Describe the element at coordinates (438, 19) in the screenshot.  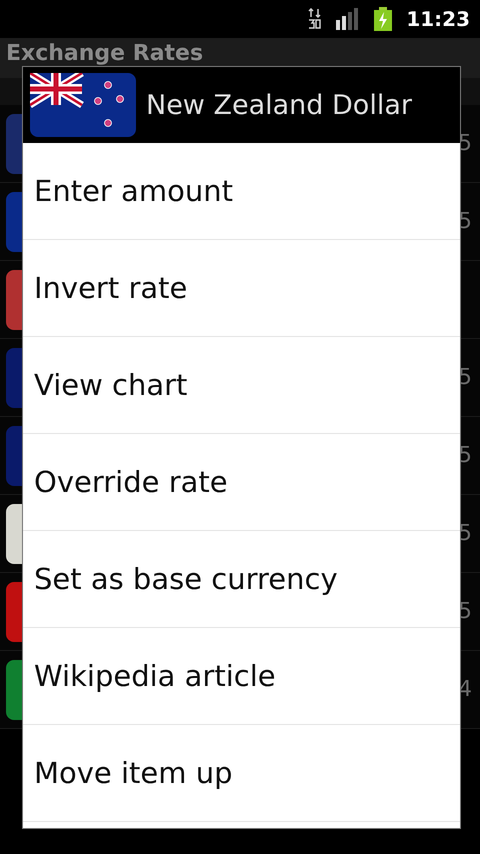
I see `status-time: 11:23` at that location.